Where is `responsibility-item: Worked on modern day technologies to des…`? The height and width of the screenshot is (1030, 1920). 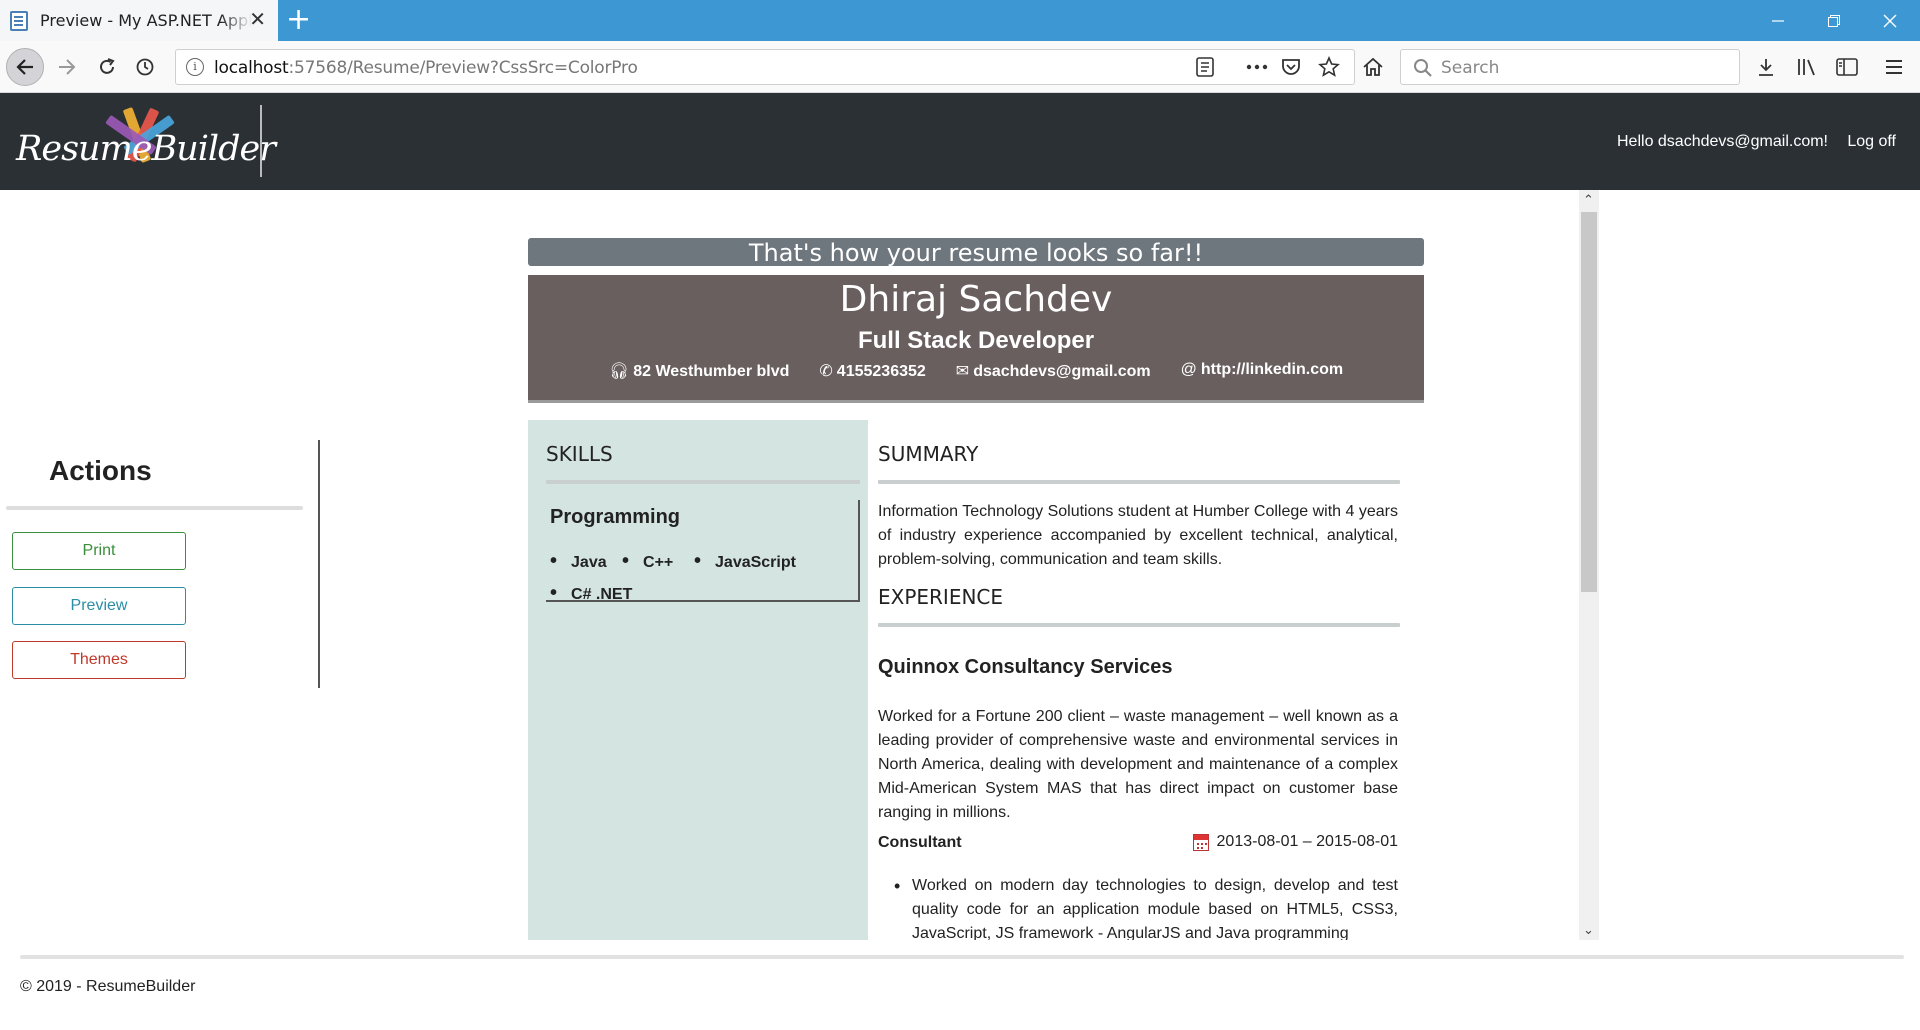
responsibility-item: Worked on modern day technologies to des… is located at coordinates (1146, 907).